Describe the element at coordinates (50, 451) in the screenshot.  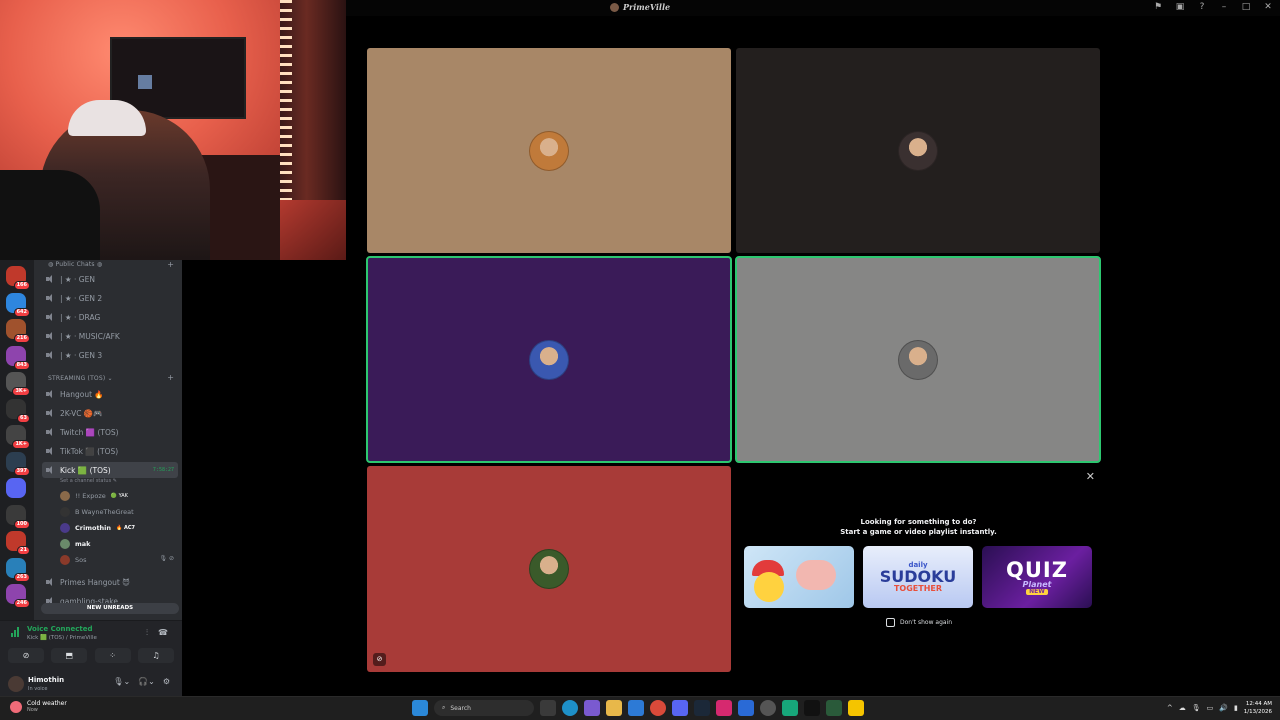
I see `speaker-icon` at that location.